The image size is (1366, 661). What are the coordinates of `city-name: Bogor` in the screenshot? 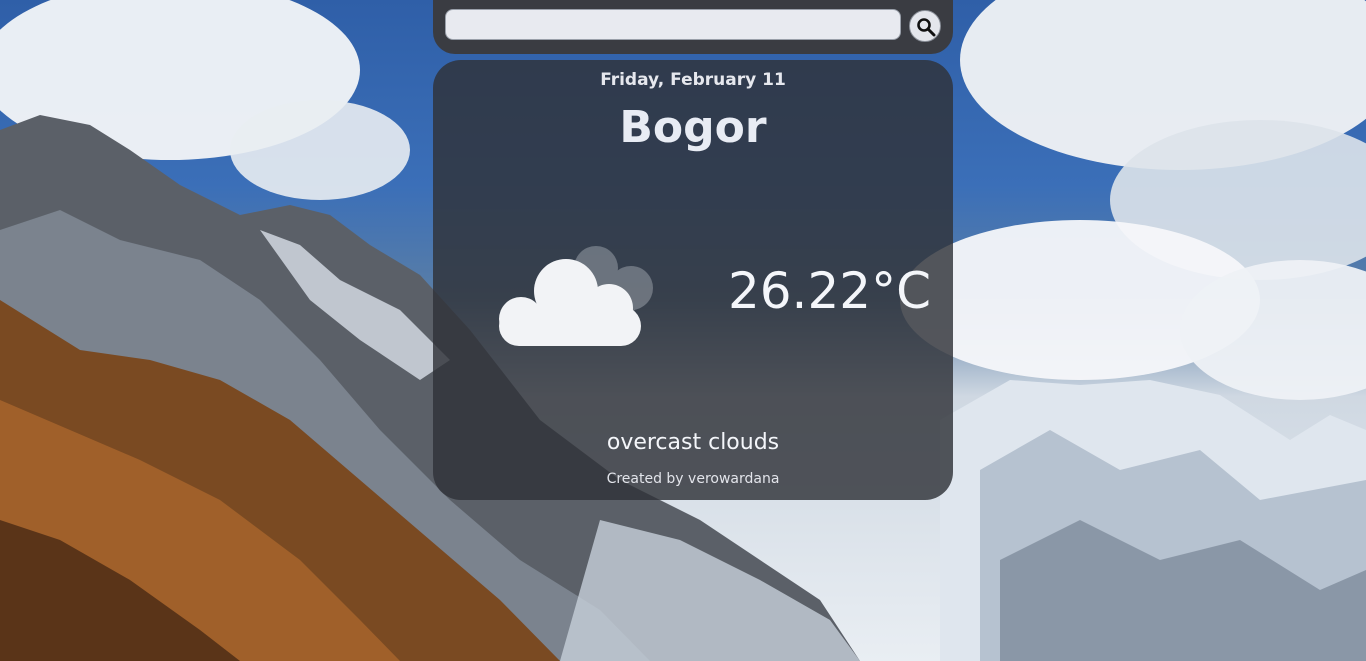 It's located at (693, 127).